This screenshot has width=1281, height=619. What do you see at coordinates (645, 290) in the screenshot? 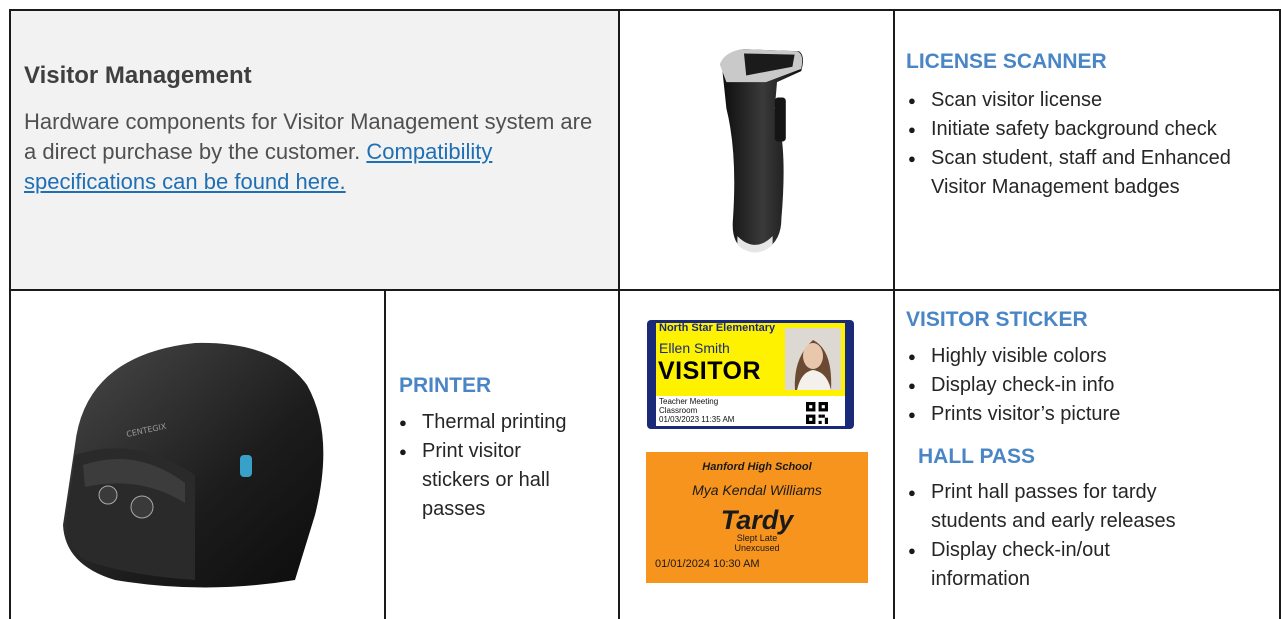
I see `table-row-divider` at bounding box center [645, 290].